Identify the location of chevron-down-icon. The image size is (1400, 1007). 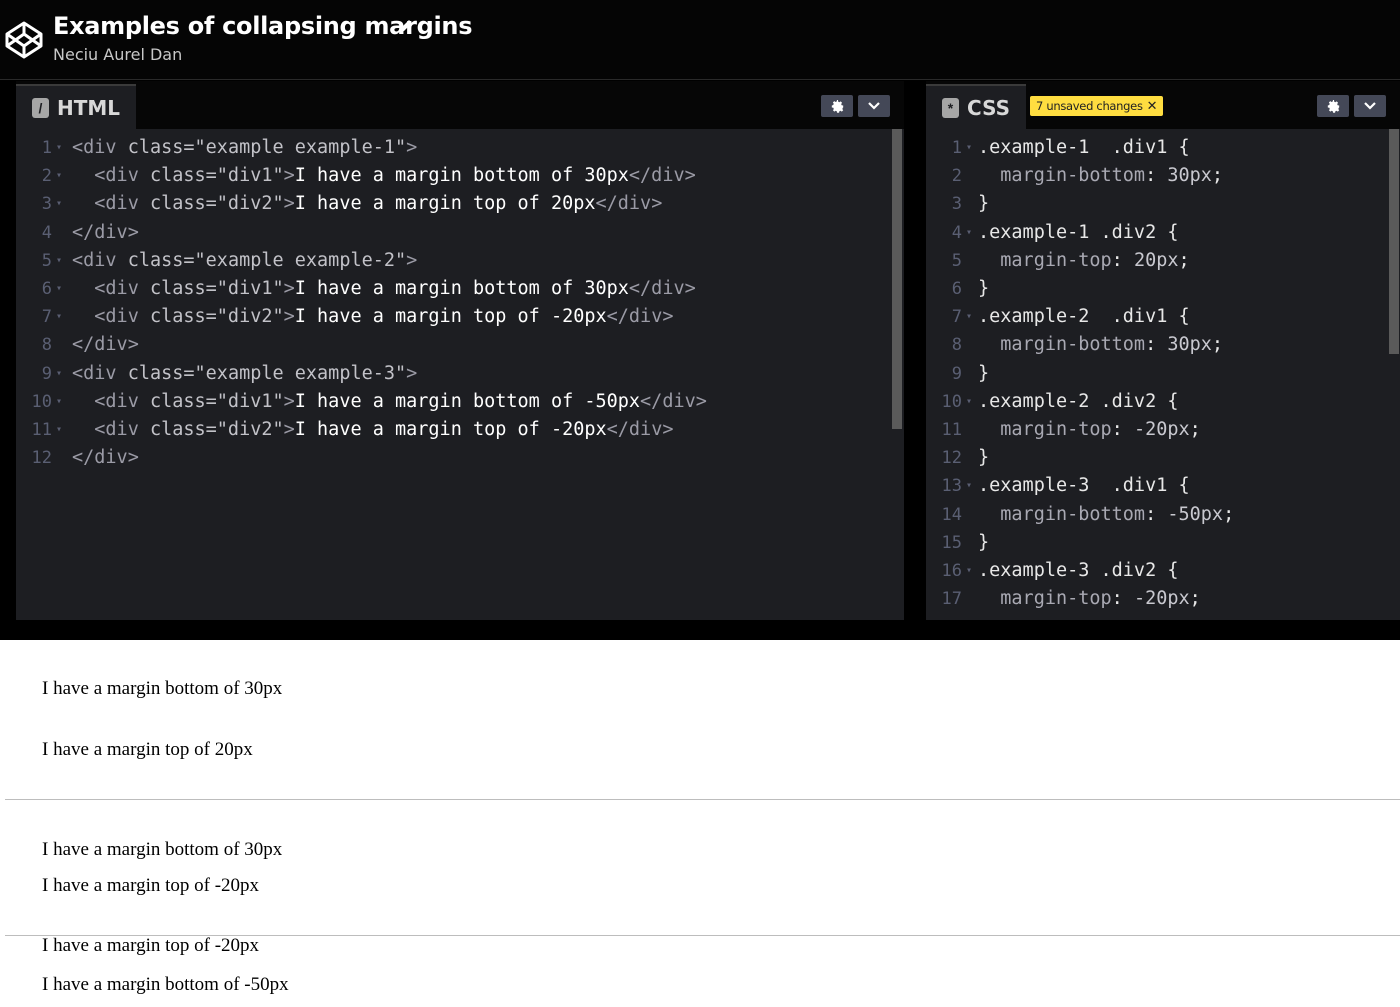
(874, 106).